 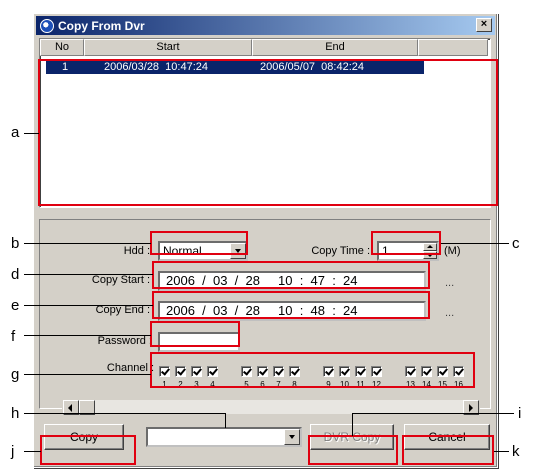 What do you see at coordinates (224, 437) in the screenshot?
I see `device-select` at bounding box center [224, 437].